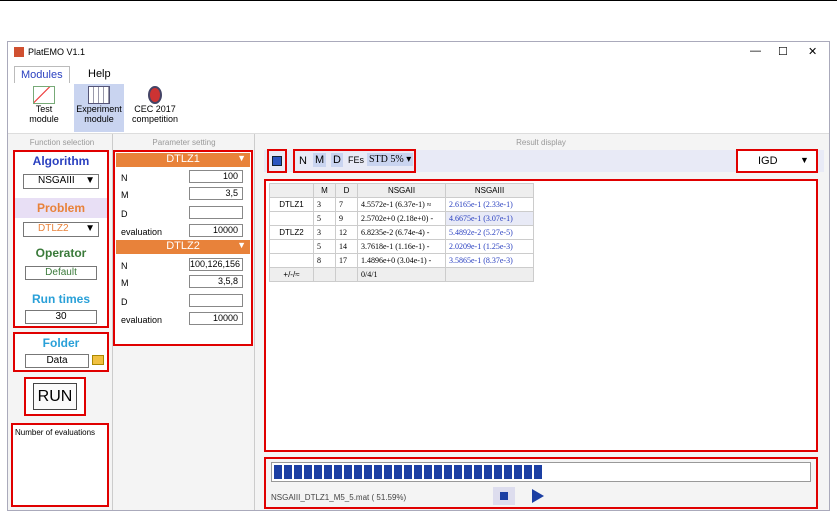 The height and width of the screenshot is (512, 837). I want to click on close-button: ✕, so click(812, 51).